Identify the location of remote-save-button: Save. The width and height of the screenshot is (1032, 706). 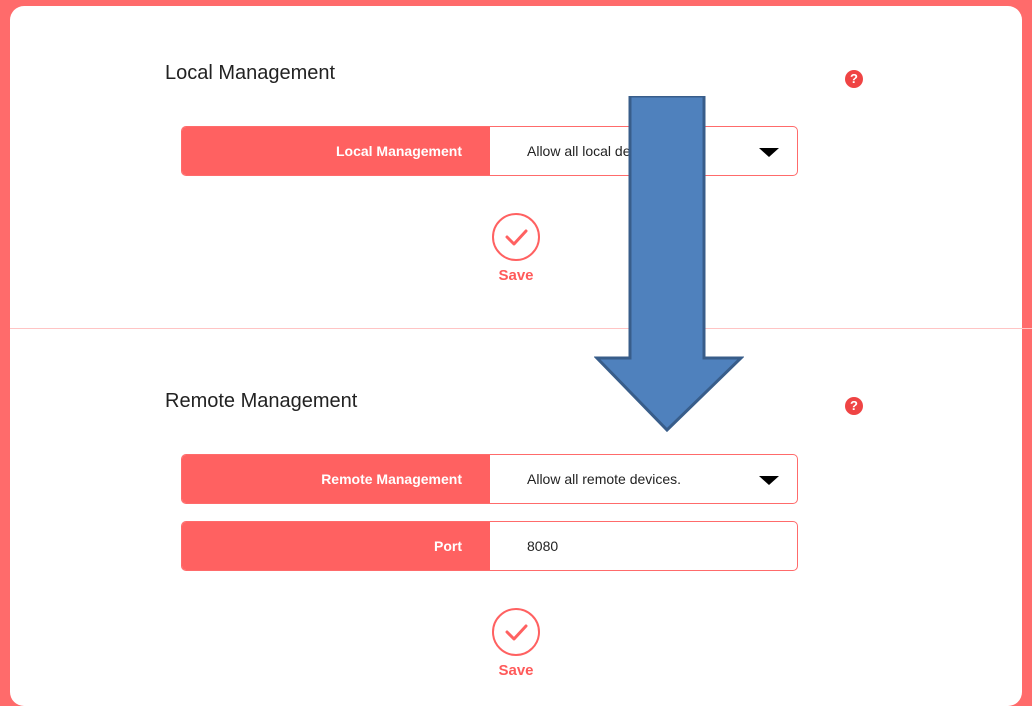
(516, 643).